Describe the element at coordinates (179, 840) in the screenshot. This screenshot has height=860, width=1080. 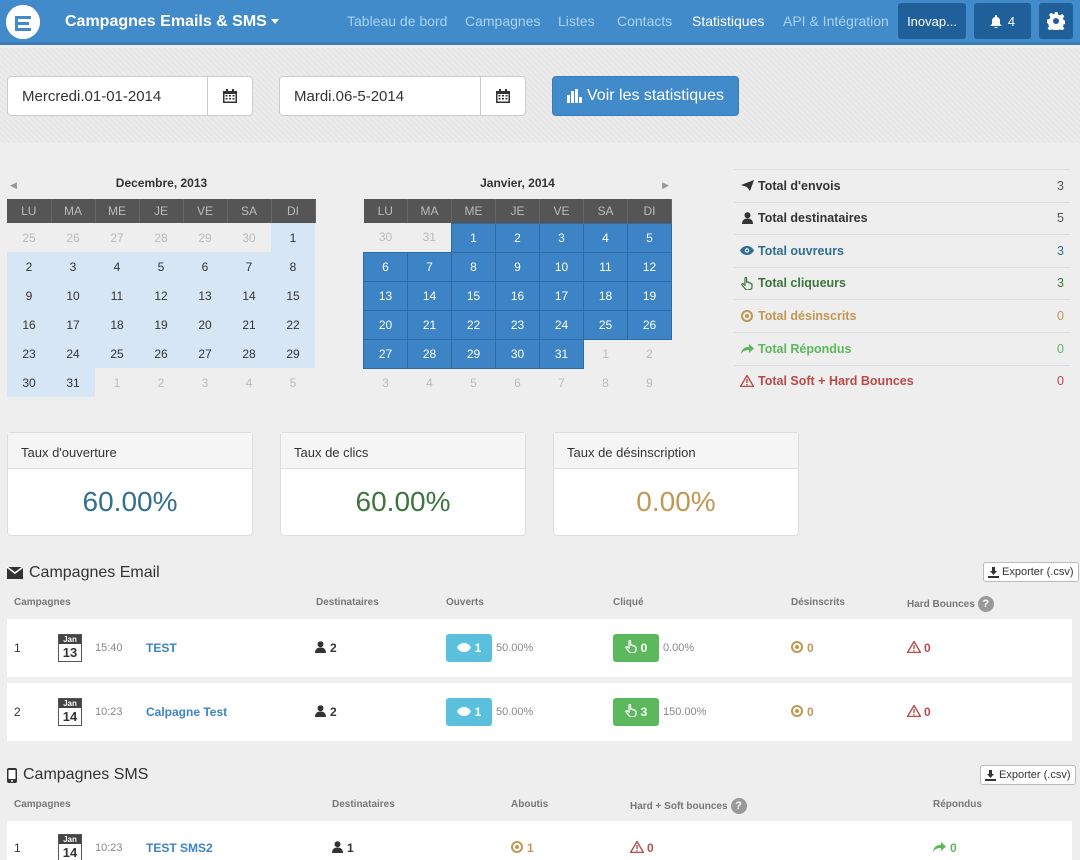
I see `campaign-name-link: TEST SMS2` at that location.